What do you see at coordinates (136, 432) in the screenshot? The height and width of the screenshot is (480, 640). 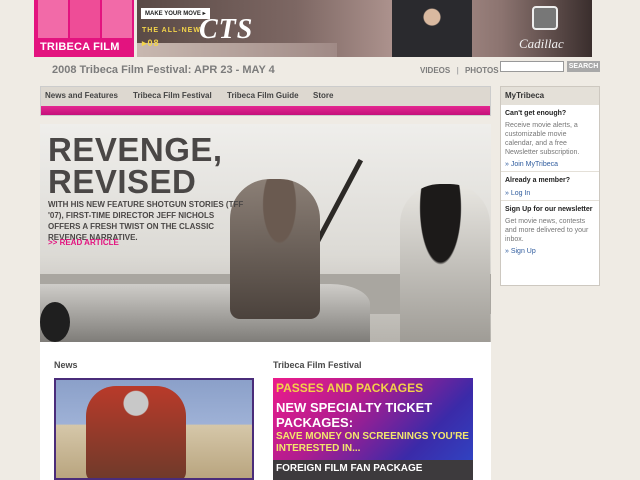 I see `news-robot-figure` at bounding box center [136, 432].